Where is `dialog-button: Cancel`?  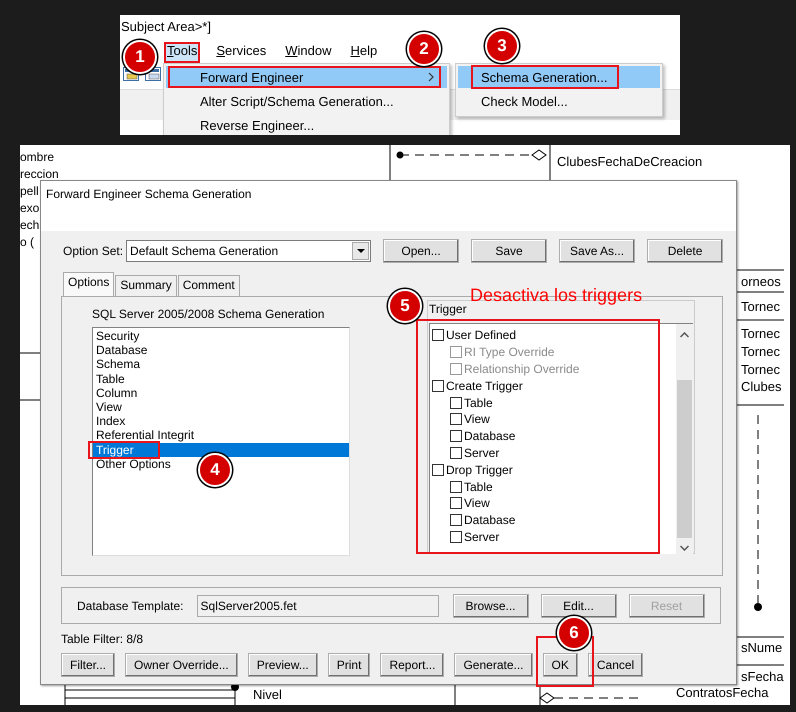 dialog-button: Cancel is located at coordinates (616, 665).